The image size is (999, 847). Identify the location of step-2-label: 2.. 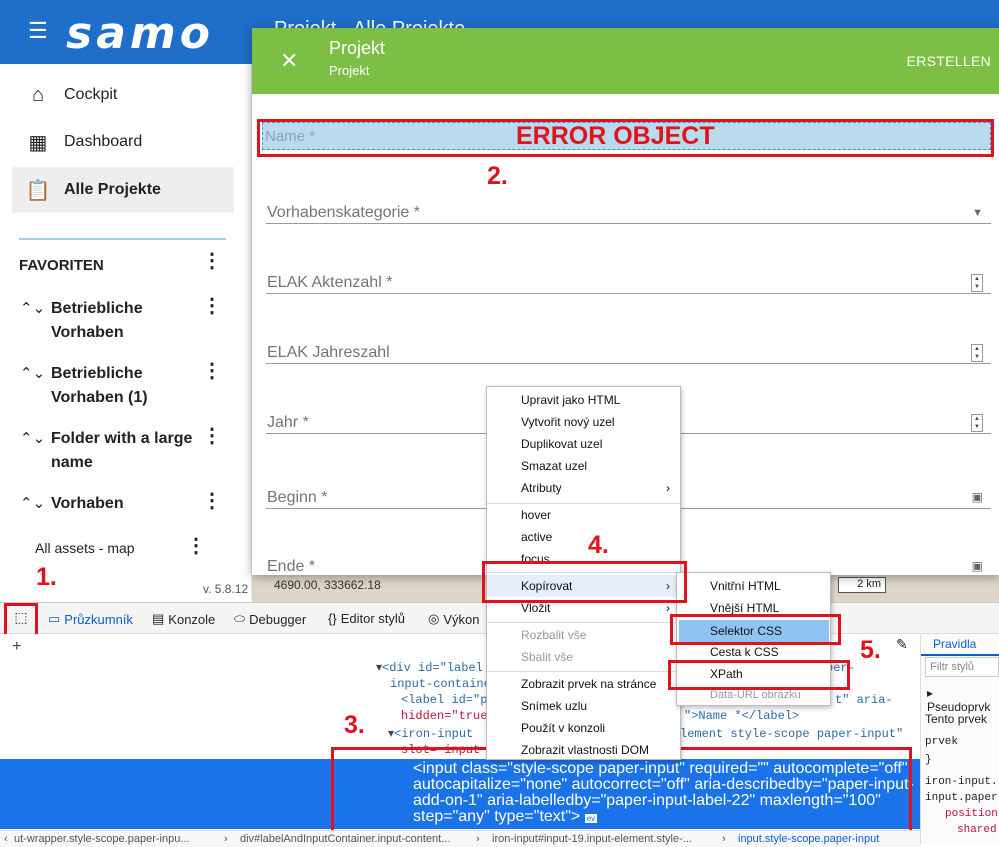
(497, 176).